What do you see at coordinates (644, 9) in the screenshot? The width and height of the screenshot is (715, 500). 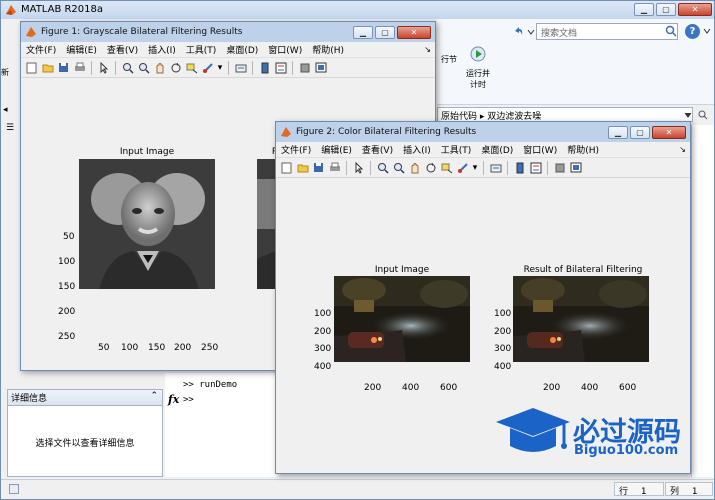 I see `matlab-minimize-button: ▁` at bounding box center [644, 9].